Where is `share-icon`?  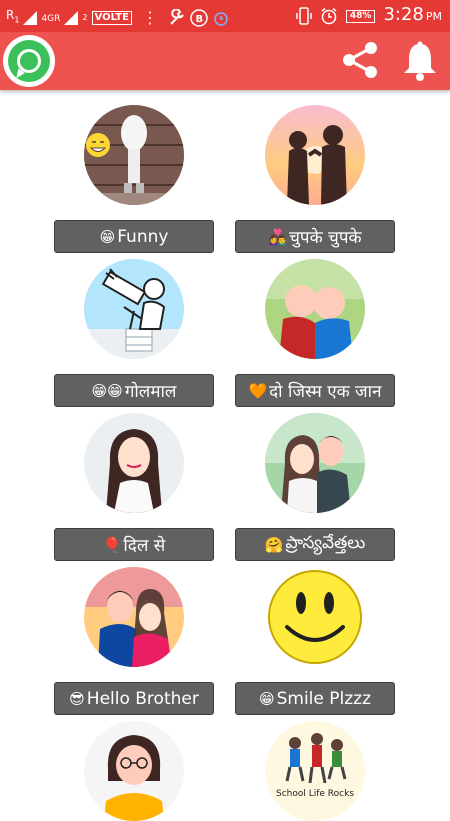 share-icon is located at coordinates (360, 60).